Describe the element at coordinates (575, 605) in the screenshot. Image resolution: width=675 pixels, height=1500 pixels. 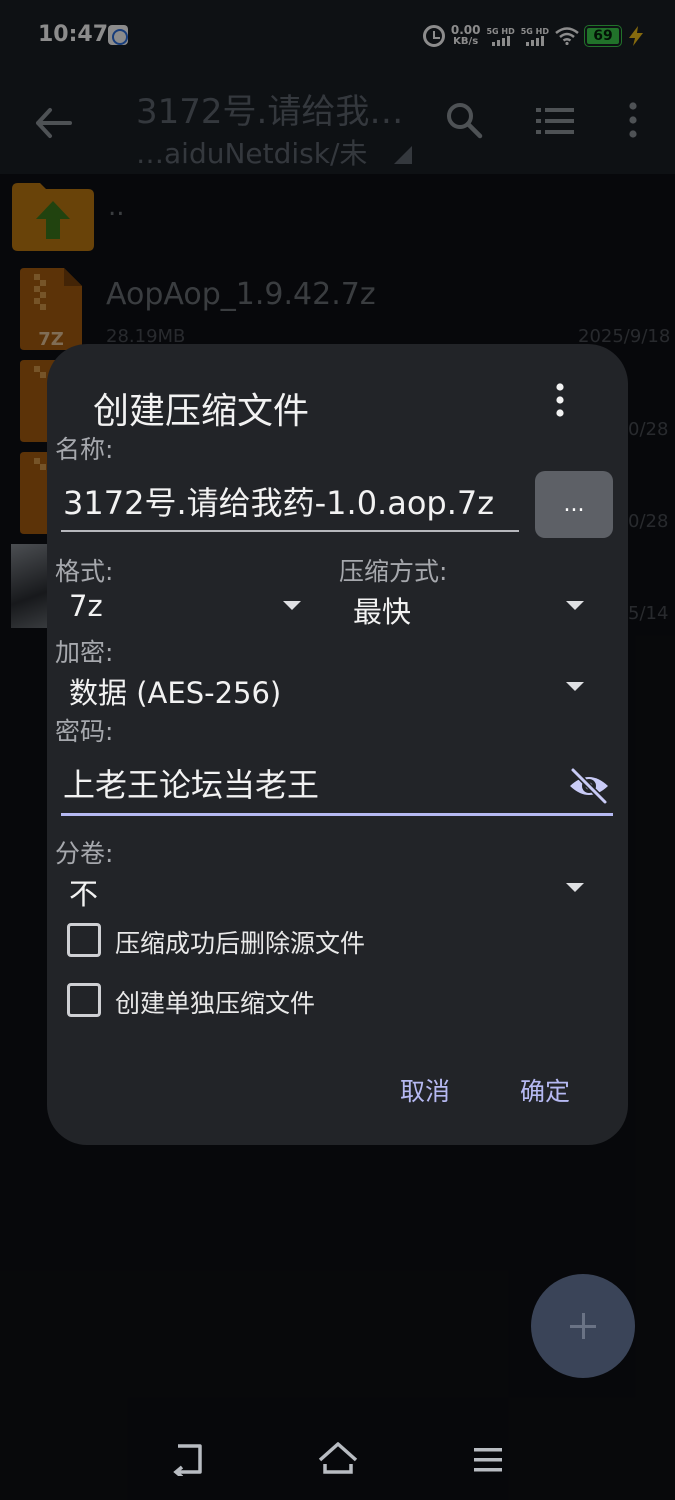
I see `compression-method-dropdown-arrow` at that location.